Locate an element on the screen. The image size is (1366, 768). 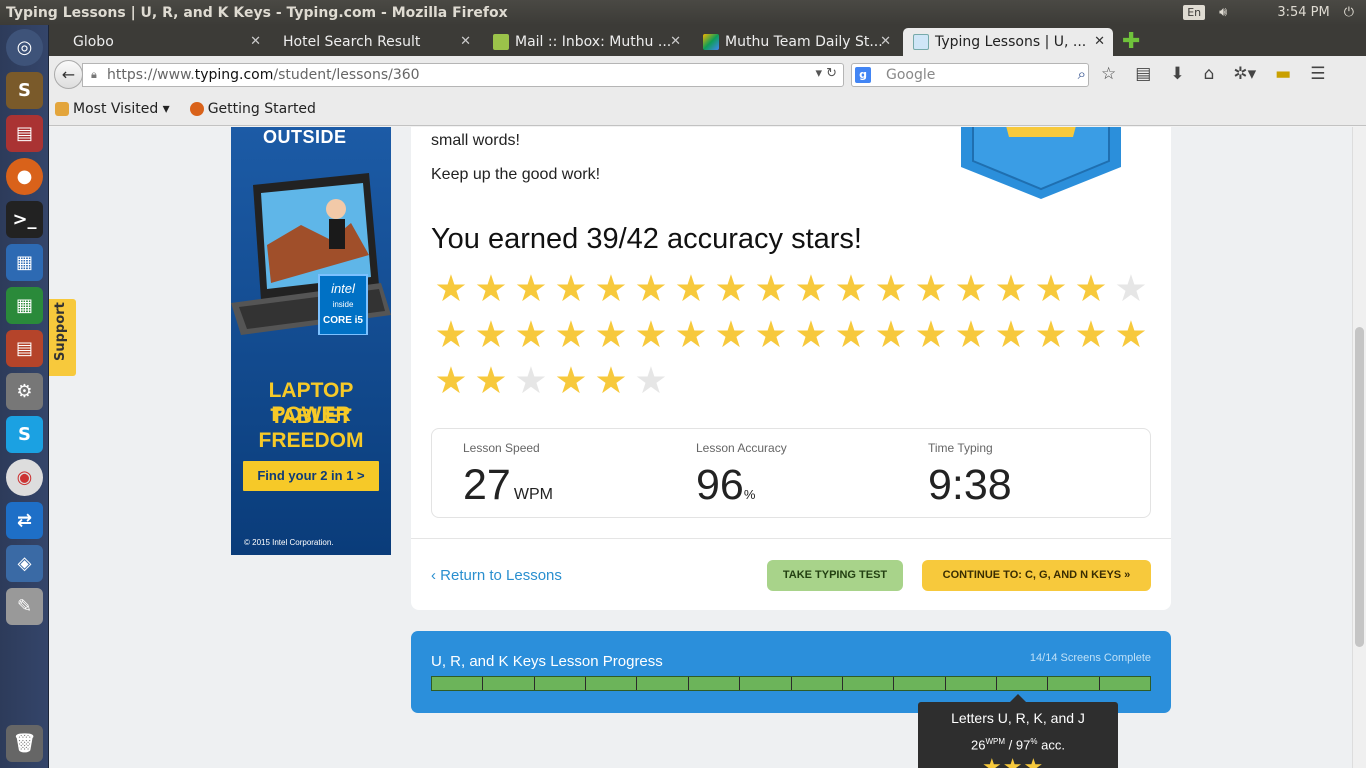
ubuntu-launcher: ◎ S ▤ ● >_ ▦ ▦ ▤ ⚙ S ◉ ⇄ ◈ ✎ 🗑︎ is located at coordinates (24, 396).